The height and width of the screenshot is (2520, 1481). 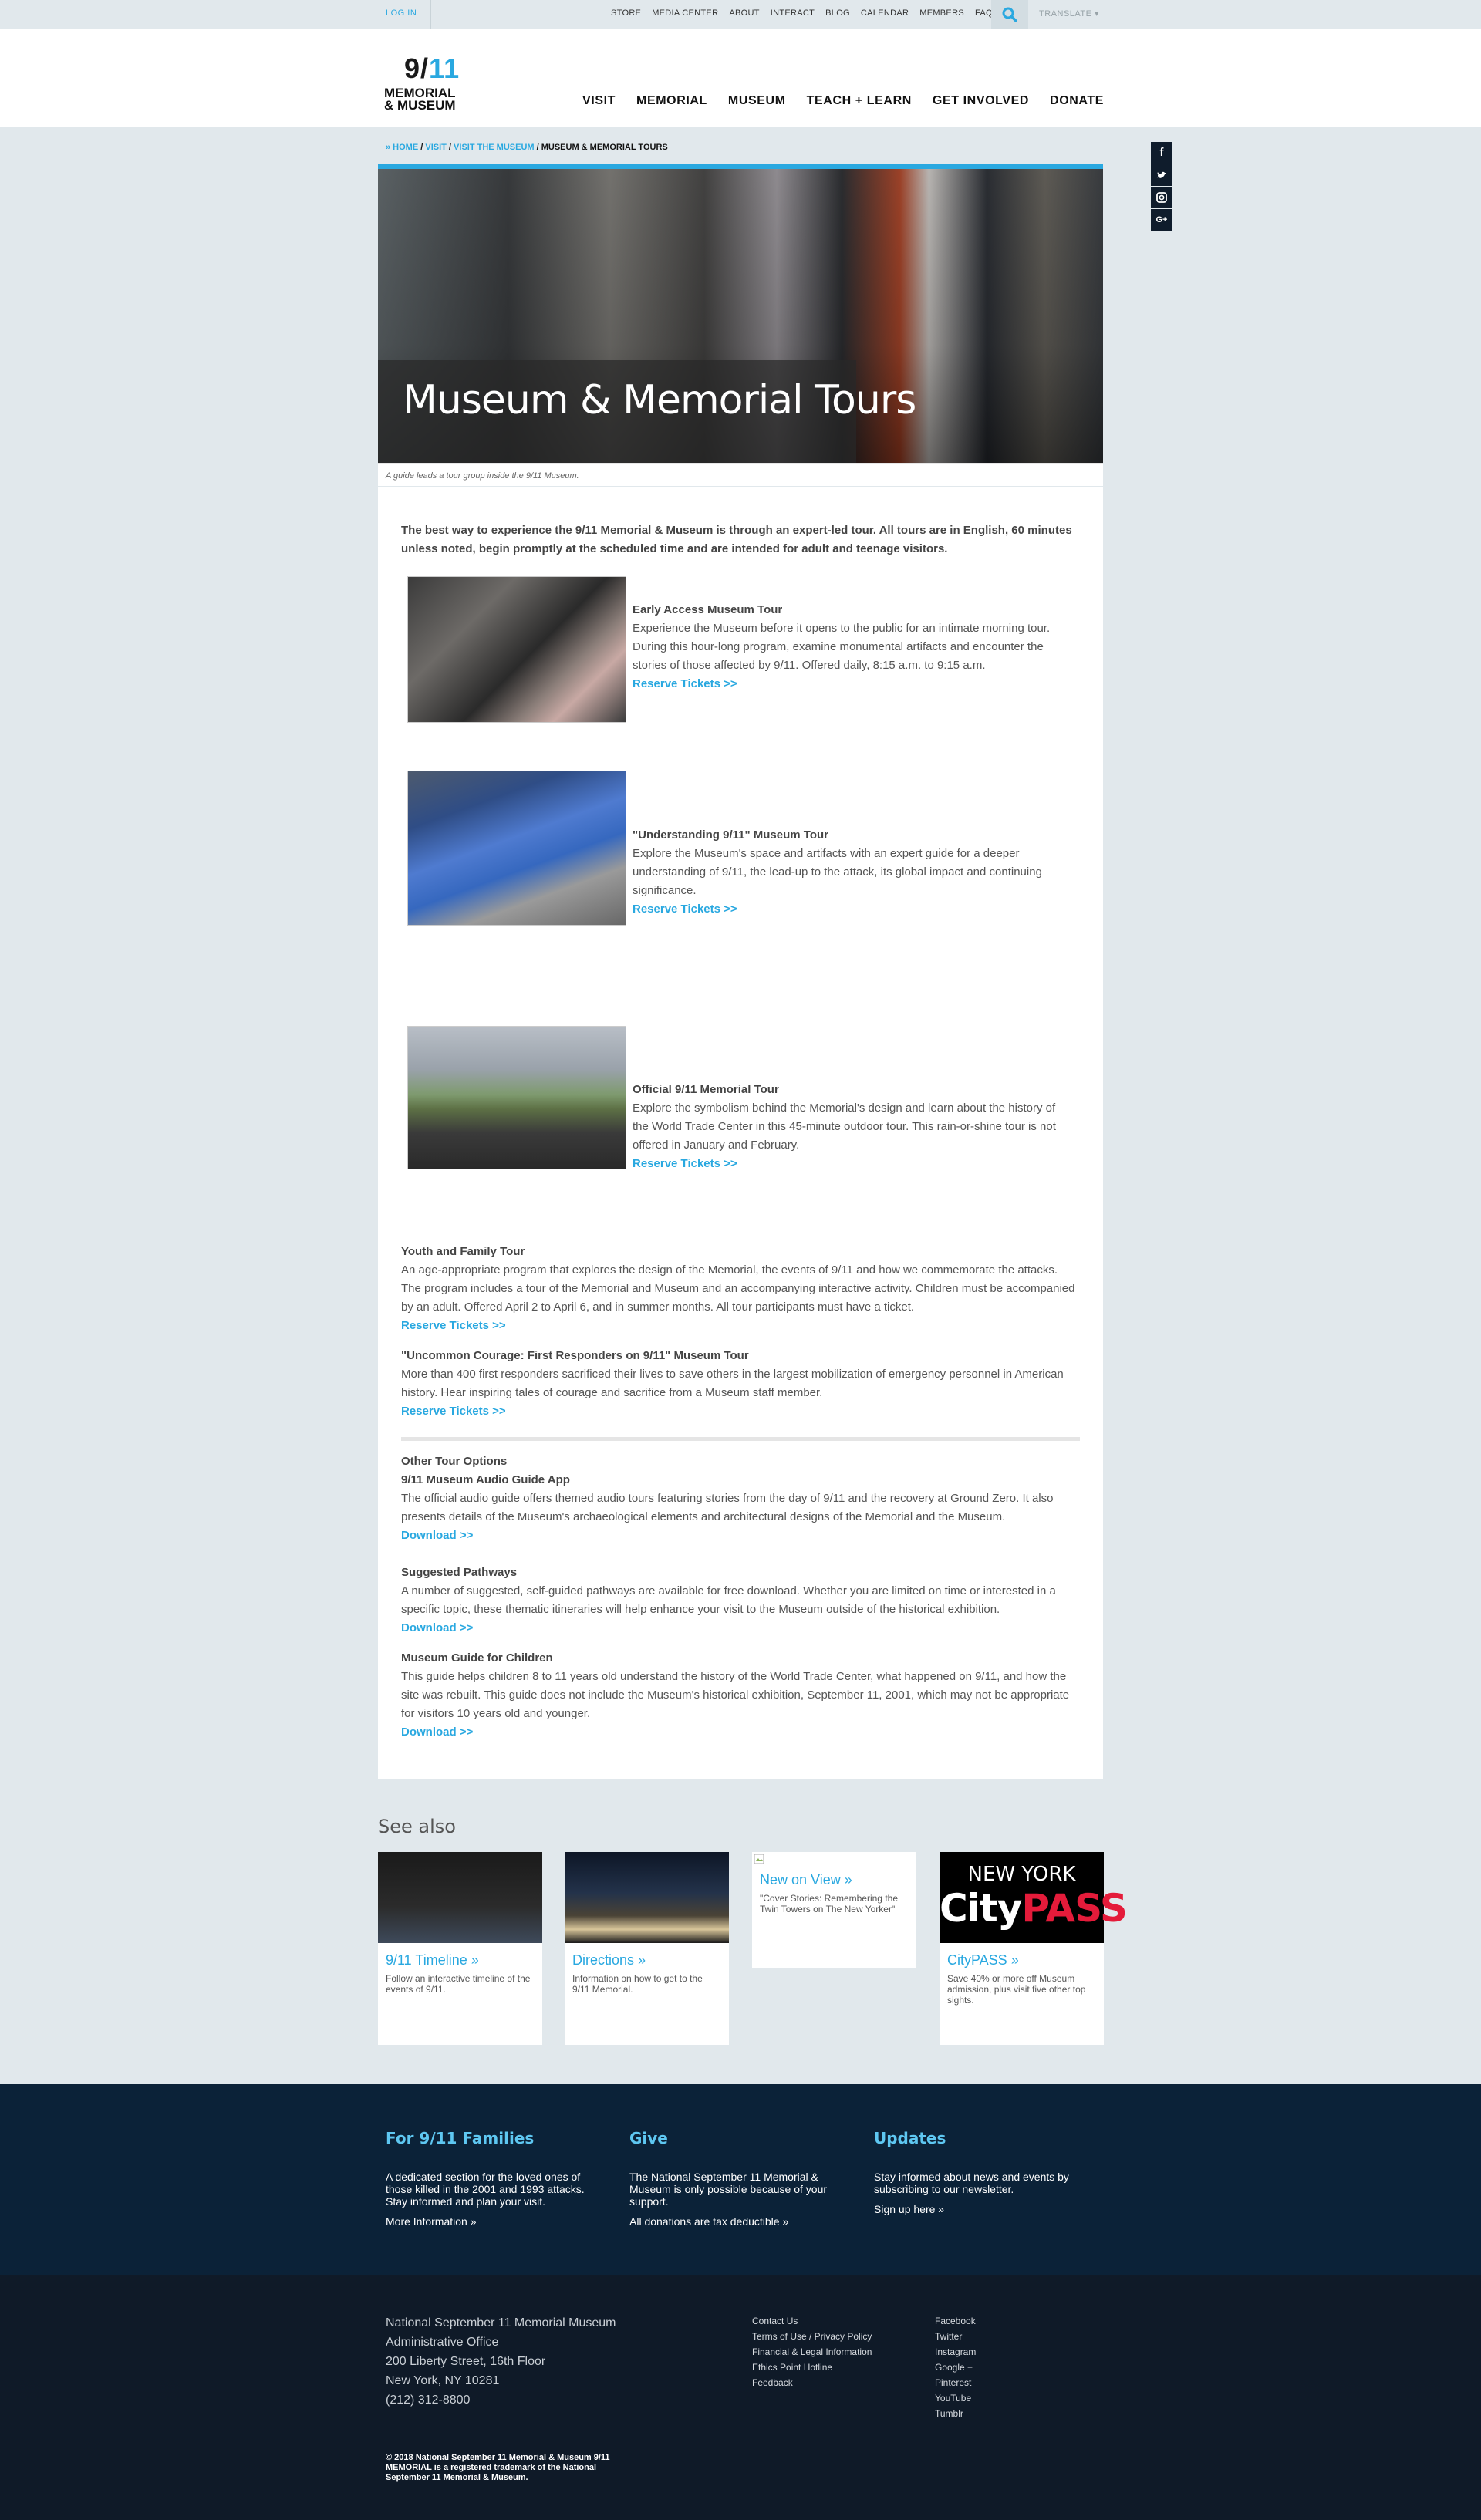 What do you see at coordinates (1161, 153) in the screenshot?
I see `facebook-icon: f` at bounding box center [1161, 153].